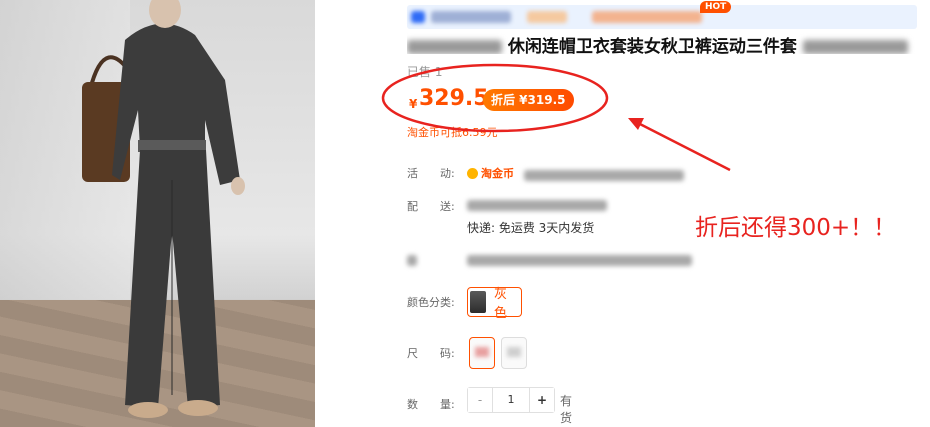 This screenshot has width=930, height=427. I want to click on activity-value: 淘金币, so click(575, 173).